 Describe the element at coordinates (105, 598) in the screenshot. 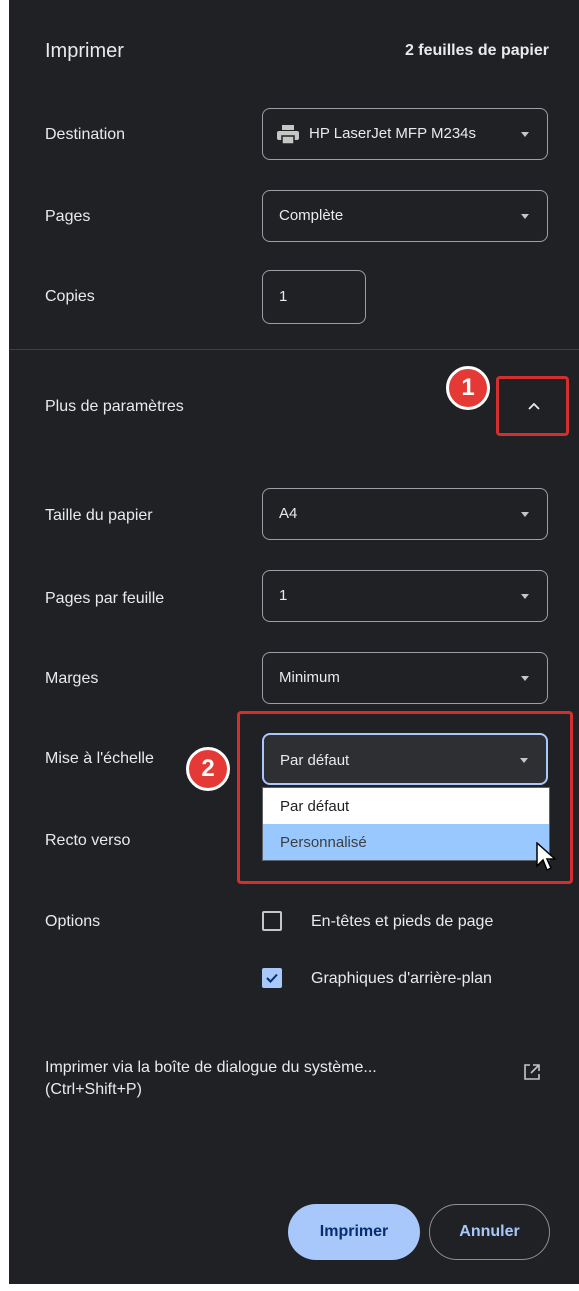

I see `pages-per-sheet-label: Pages par feuille` at that location.